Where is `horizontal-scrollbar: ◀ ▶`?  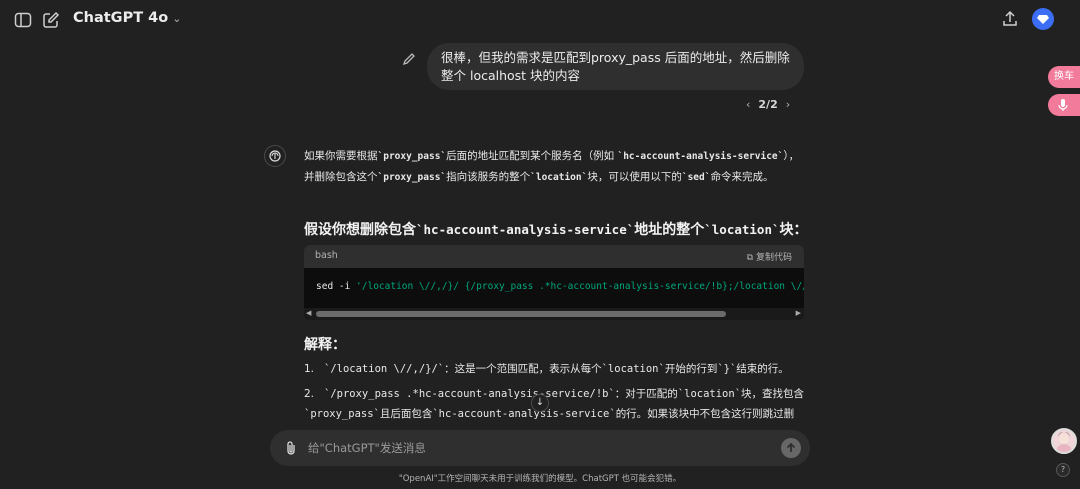 horizontal-scrollbar: ◀ ▶ is located at coordinates (554, 314).